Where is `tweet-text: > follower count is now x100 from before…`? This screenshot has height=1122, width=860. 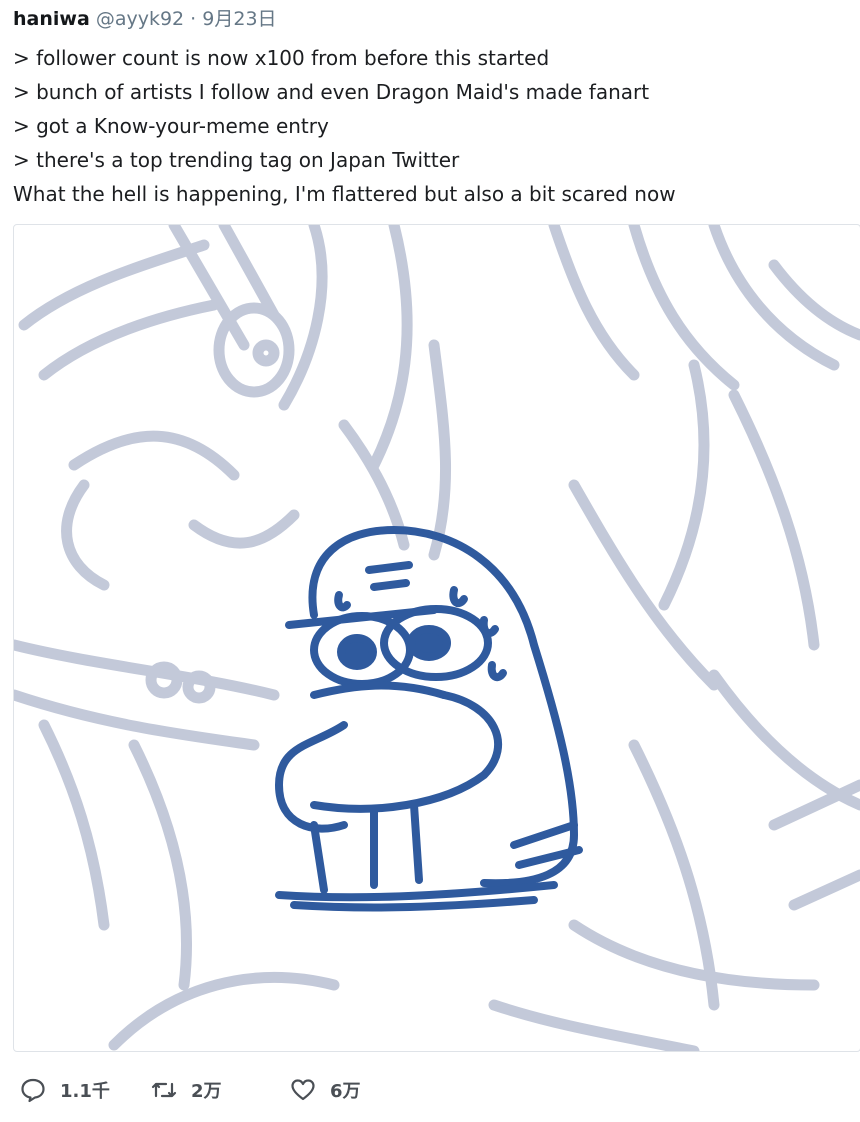 tweet-text: > follower count is now x100 from before… is located at coordinates (433, 126).